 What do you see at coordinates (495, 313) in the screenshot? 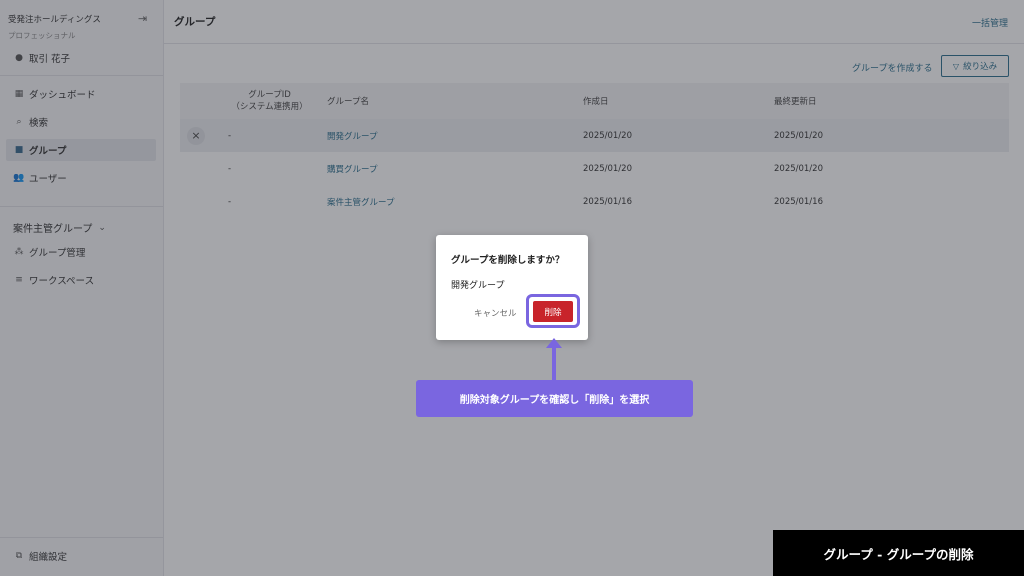
I see `cancel-button: キャンセル` at bounding box center [495, 313].